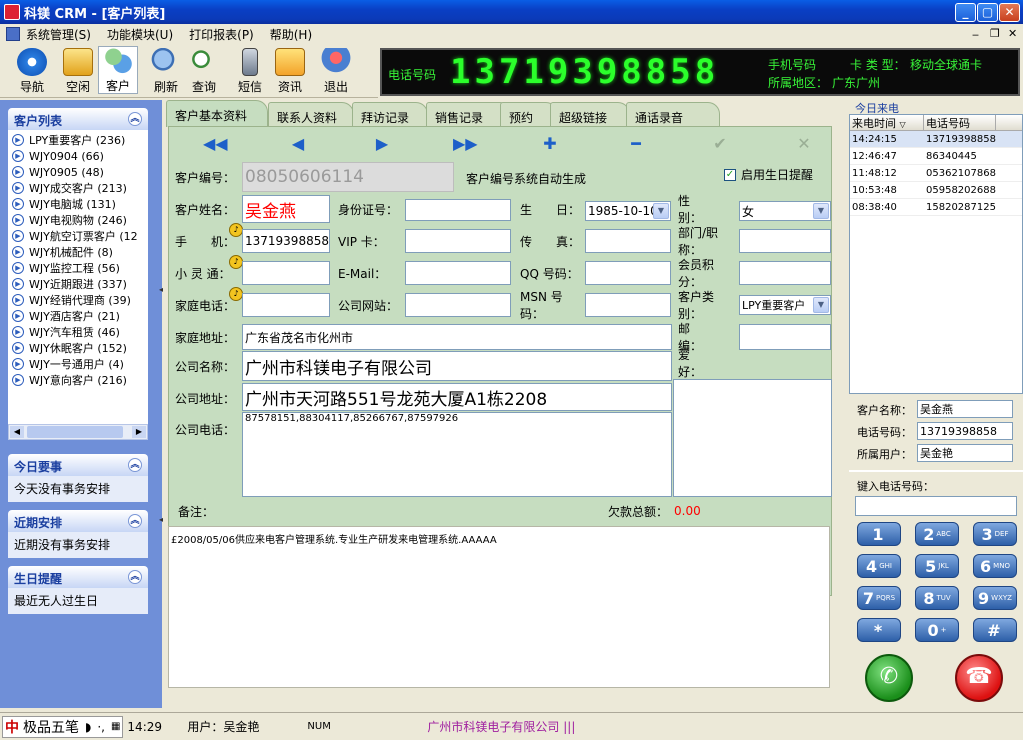  I want to click on customer-group-item: ▶ WJY意向客户 (216), so click(78, 380).